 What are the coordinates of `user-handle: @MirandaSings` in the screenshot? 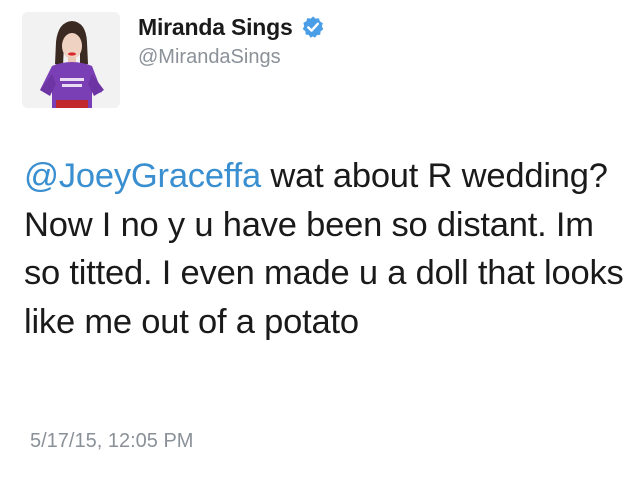 It's located at (209, 57).